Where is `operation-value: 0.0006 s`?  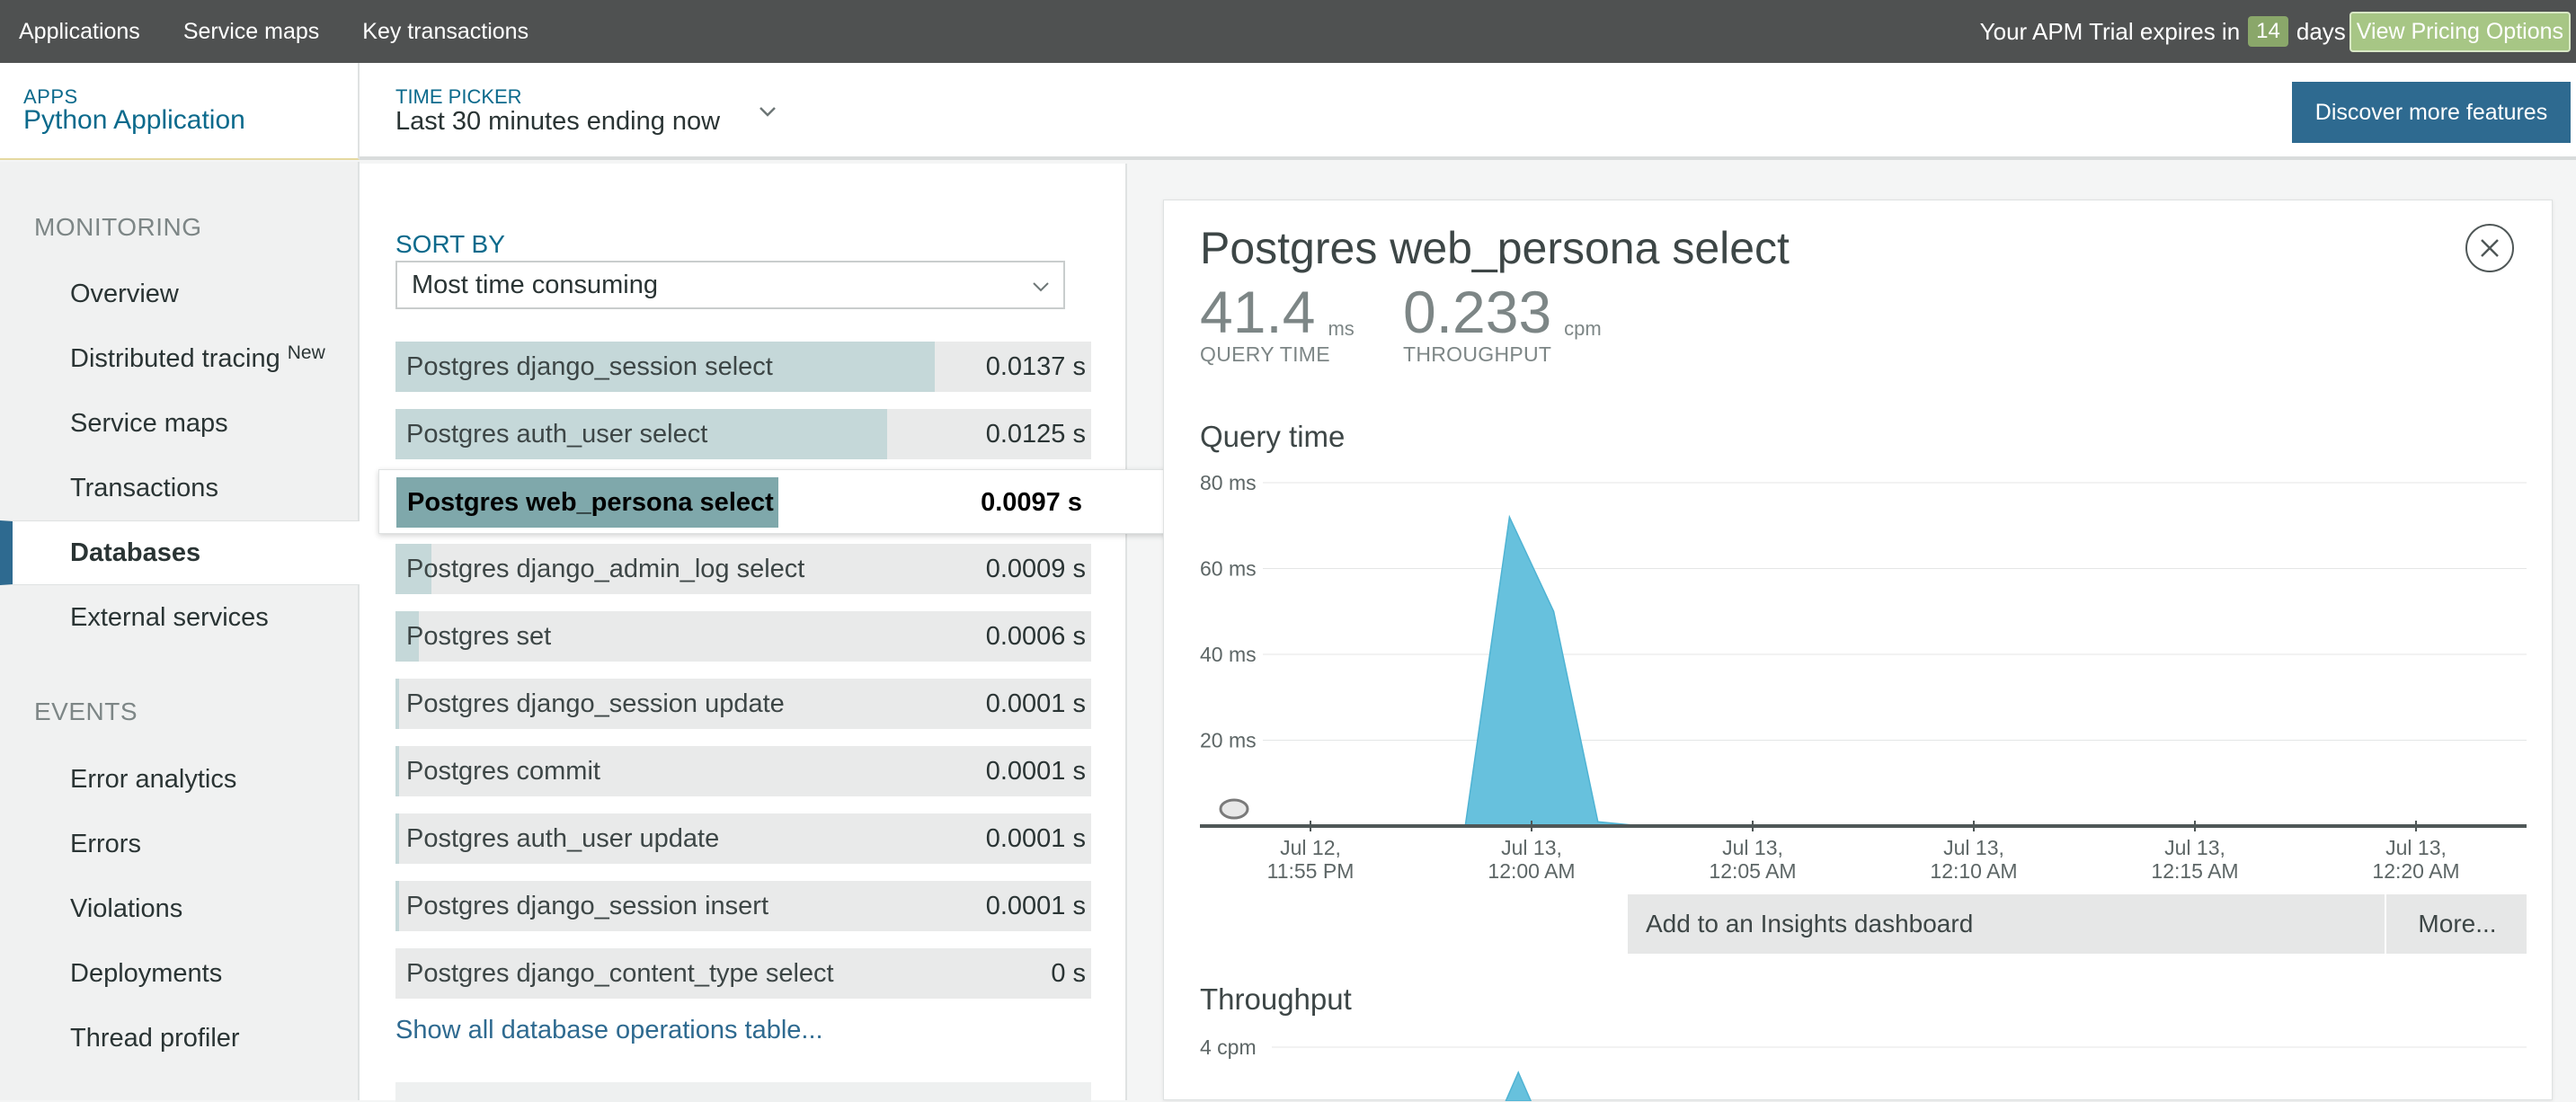
operation-value: 0.0006 s is located at coordinates (1035, 636).